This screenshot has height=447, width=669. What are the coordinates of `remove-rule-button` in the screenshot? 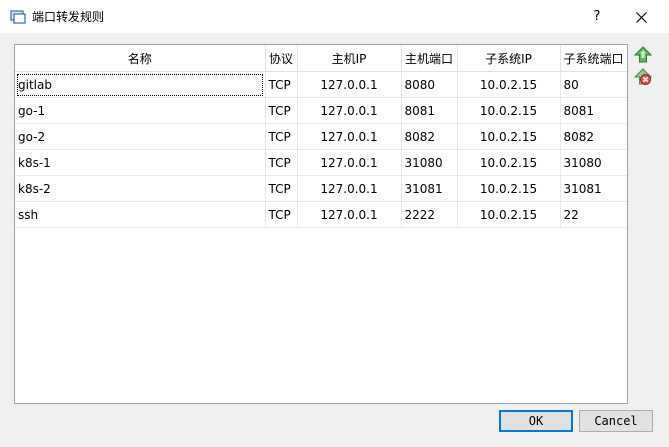 It's located at (643, 77).